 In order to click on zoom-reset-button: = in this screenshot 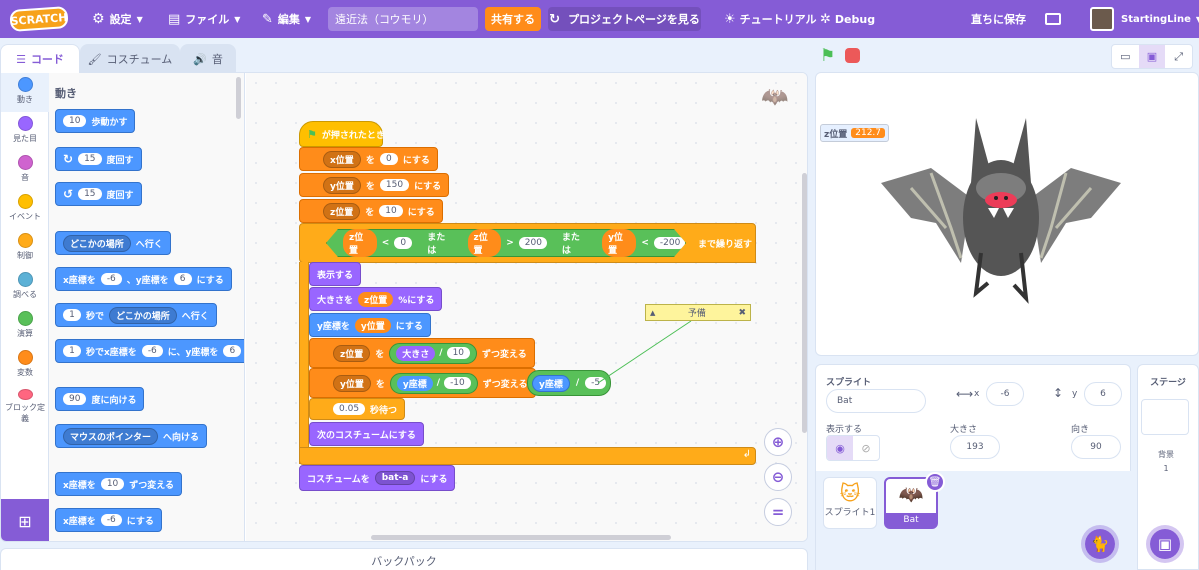, I will do `click(778, 512)`.